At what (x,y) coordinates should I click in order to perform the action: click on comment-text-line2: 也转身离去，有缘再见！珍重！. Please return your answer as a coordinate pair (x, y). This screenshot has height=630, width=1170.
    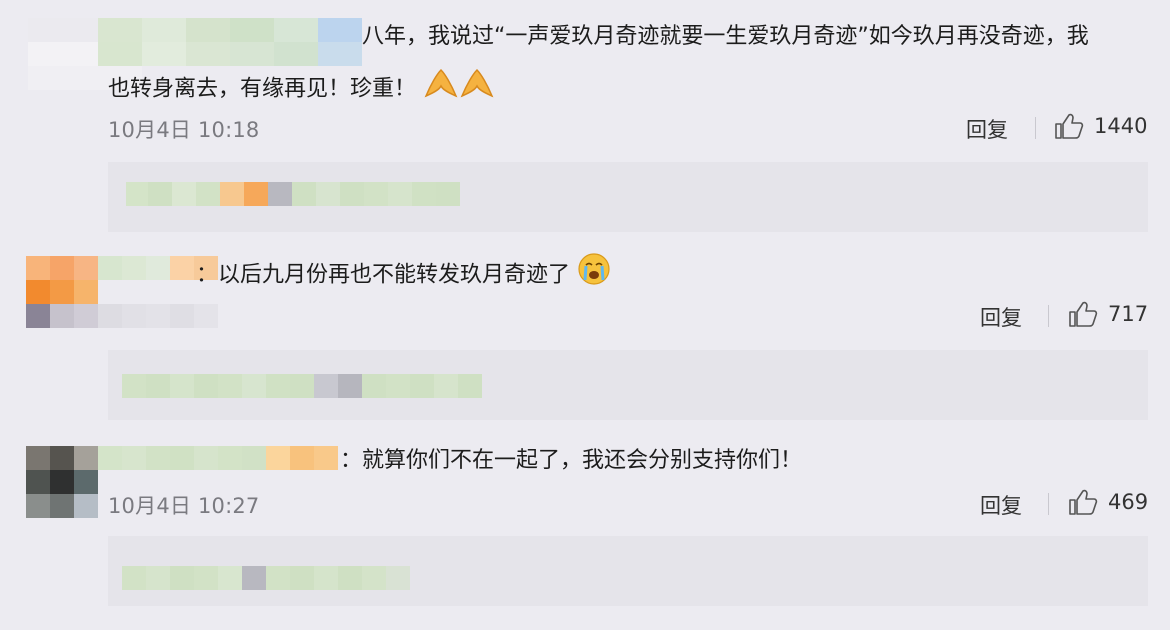
    Looking at the image, I should click on (302, 89).